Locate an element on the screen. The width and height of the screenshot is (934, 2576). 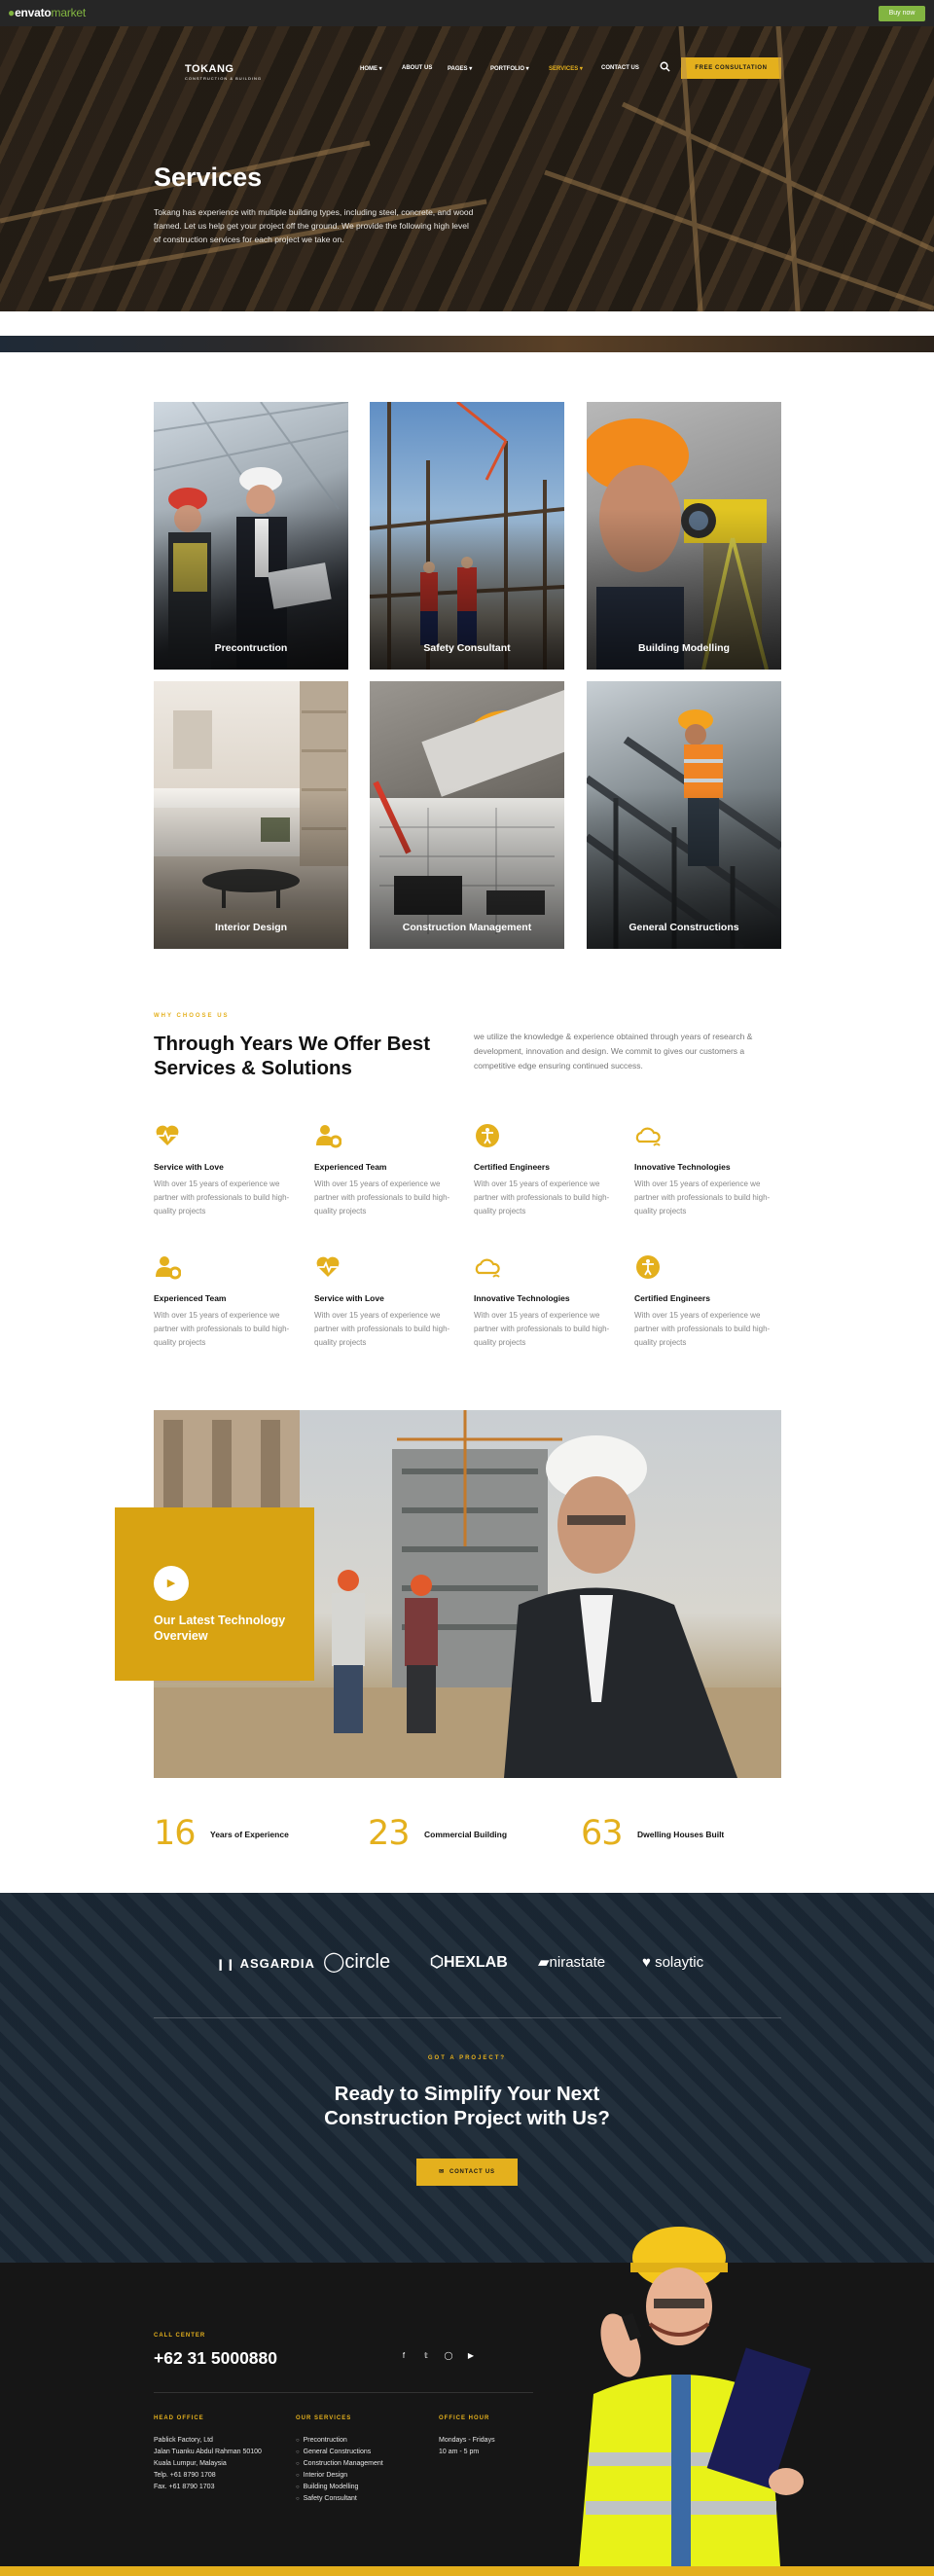
stat-item: 23 Commercial Building is located at coordinates (460, 1833).